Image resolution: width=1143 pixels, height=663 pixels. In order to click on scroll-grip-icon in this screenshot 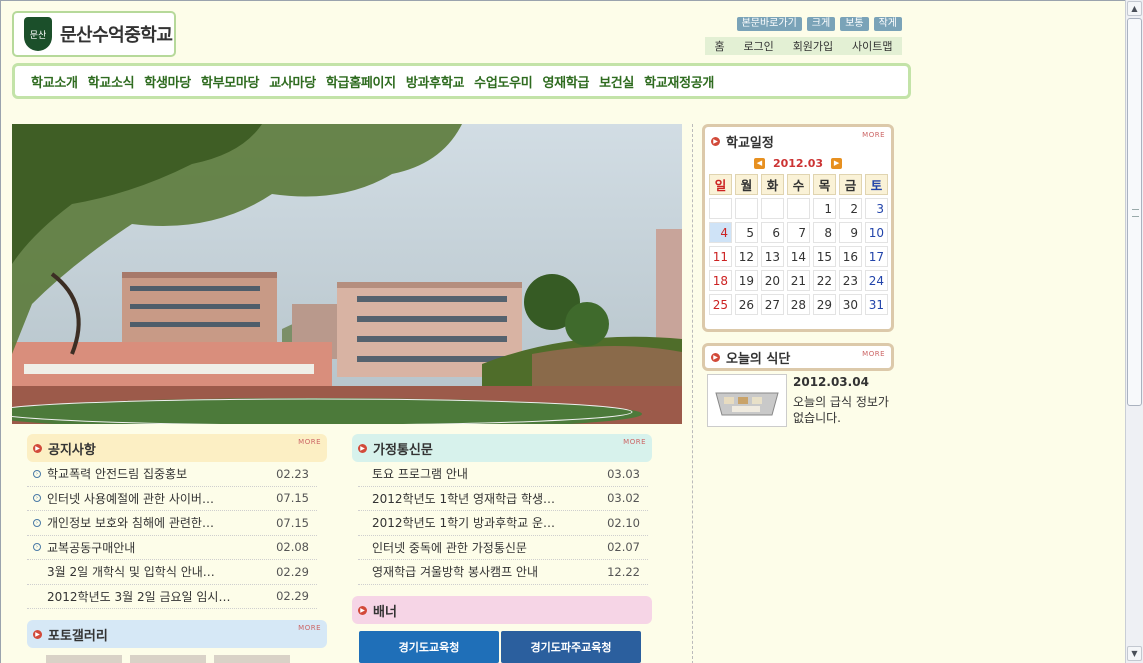, I will do `click(1135, 213)`.